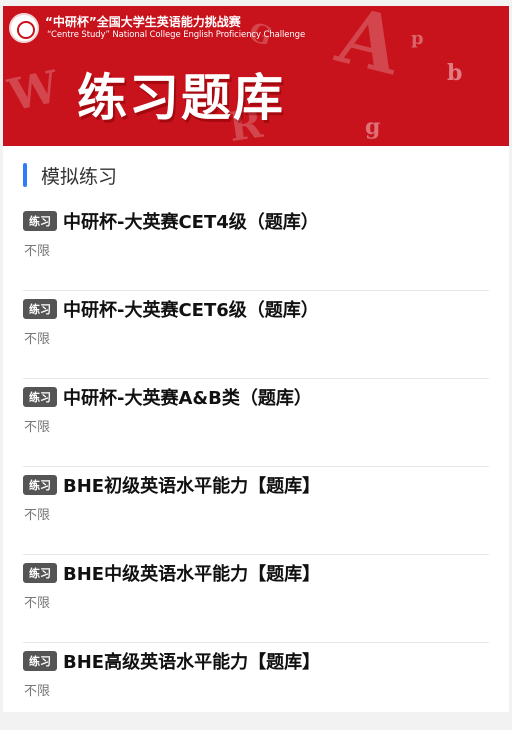 The width and height of the screenshot is (512, 730). I want to click on item-title: 中研杯-大英赛A&B类（题库）, so click(187, 397).